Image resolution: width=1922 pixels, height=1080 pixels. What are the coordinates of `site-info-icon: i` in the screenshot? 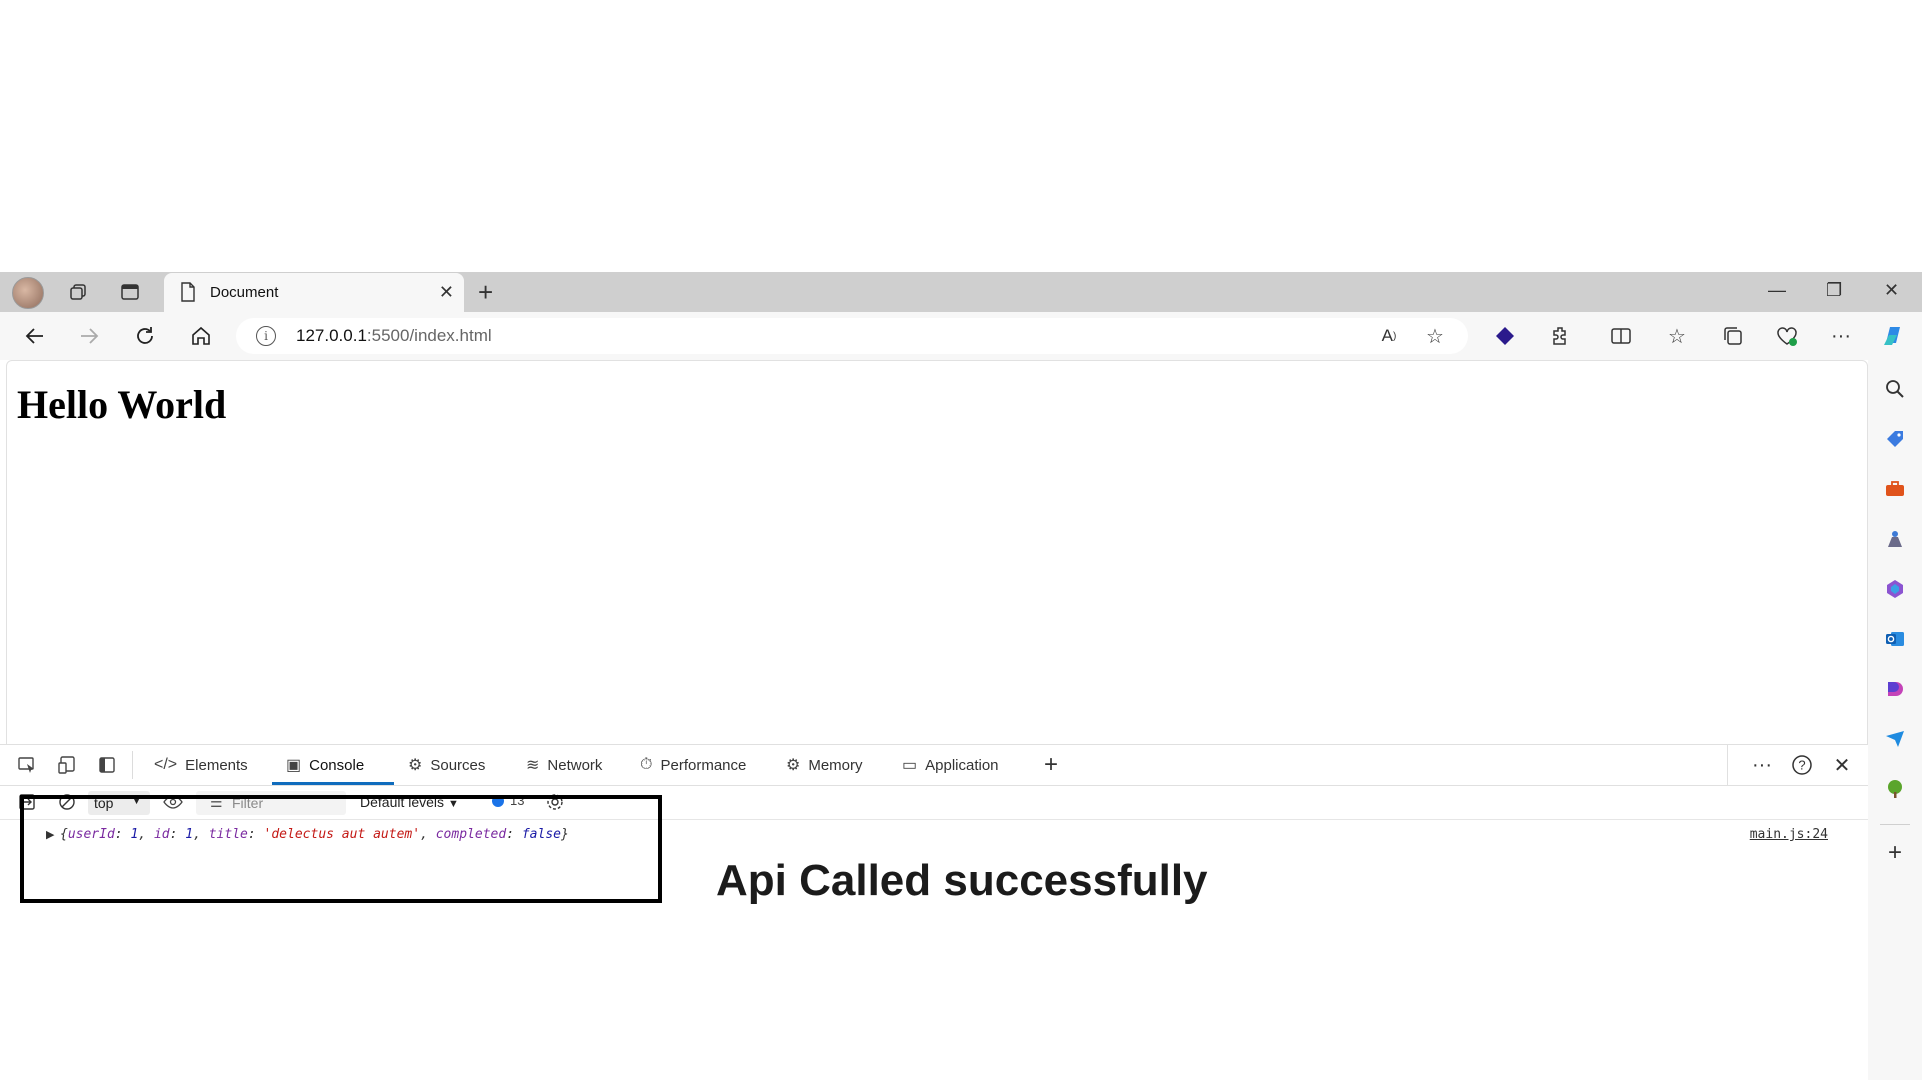 It's located at (266, 336).